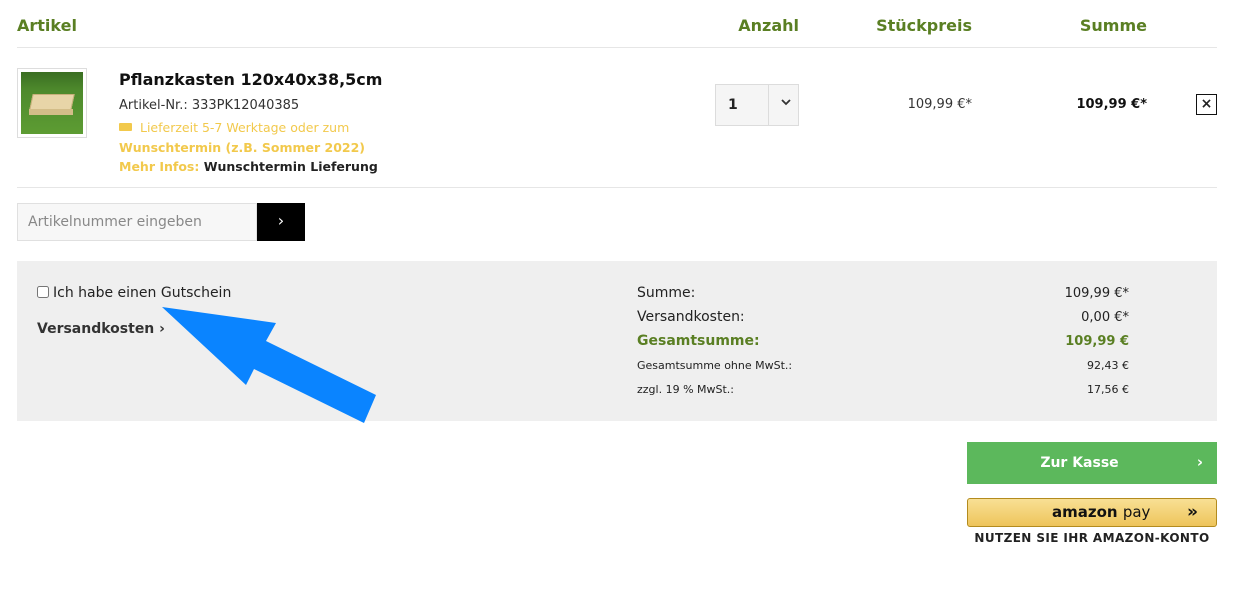 The width and height of the screenshot is (1243, 593). I want to click on delivery-info: Lieferzeit 5-7 Werktage oder zum, so click(234, 127).